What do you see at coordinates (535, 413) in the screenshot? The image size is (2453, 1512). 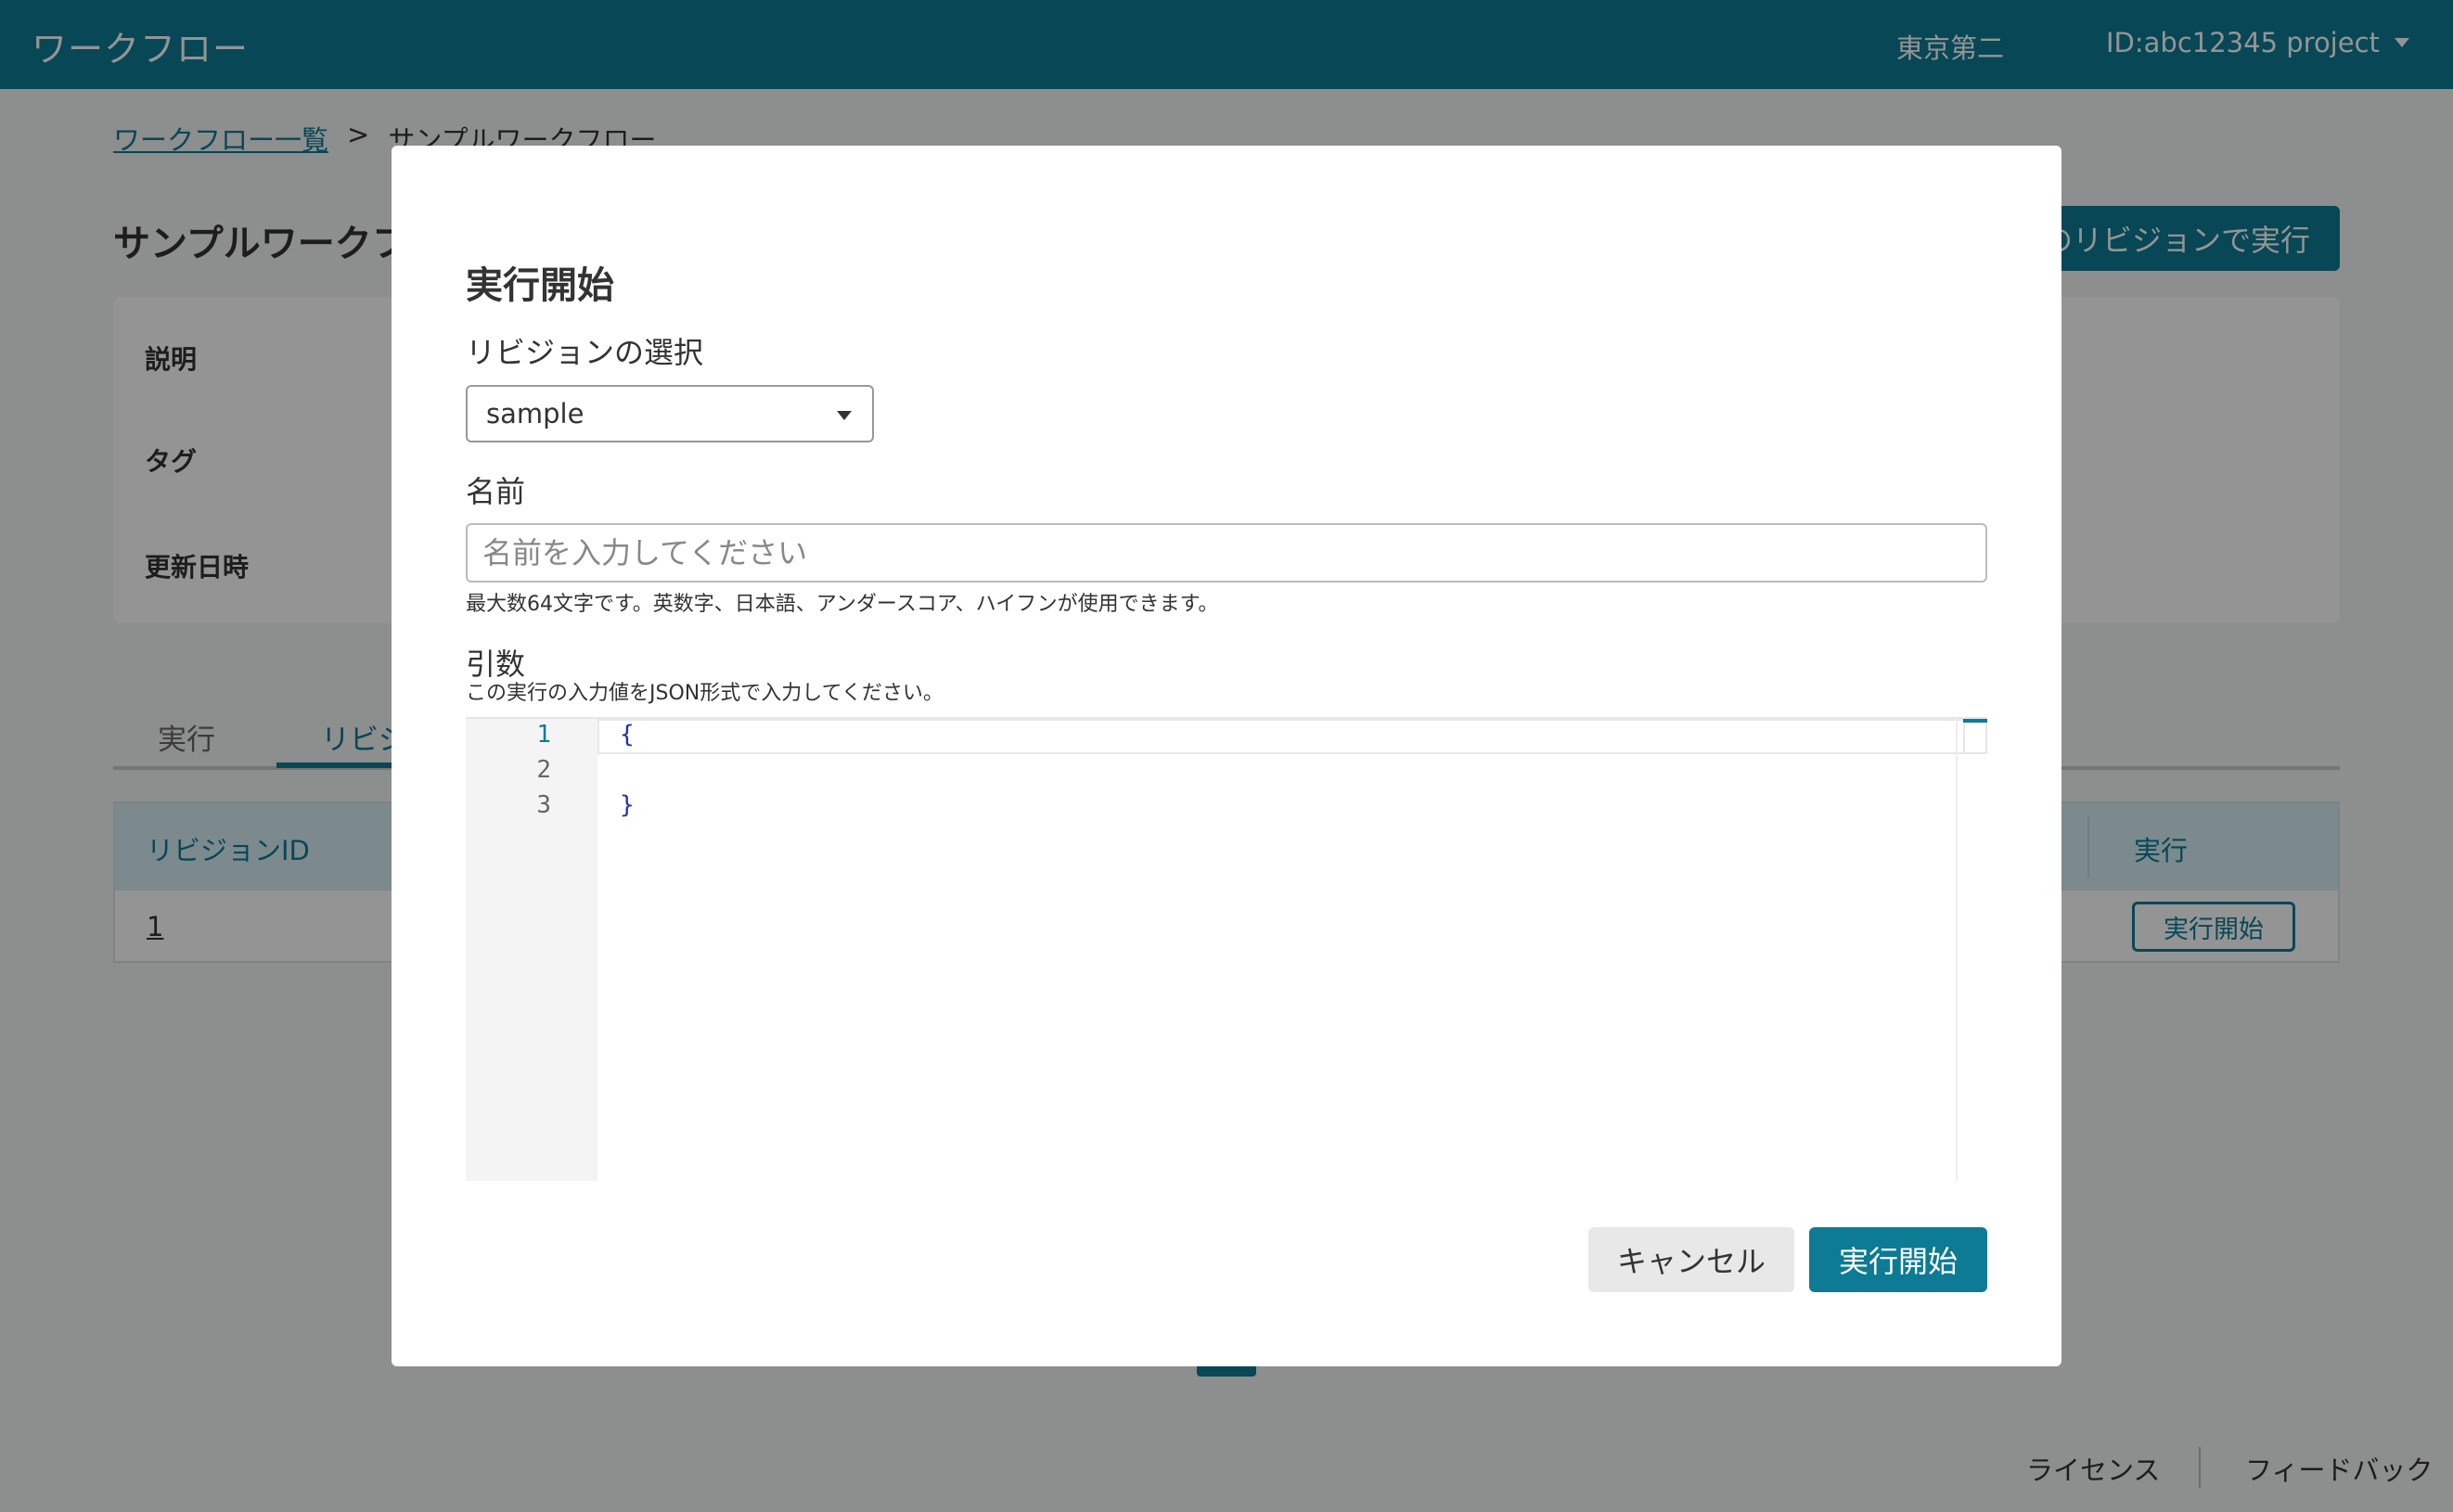 I see `revision-select-value: sample` at bounding box center [535, 413].